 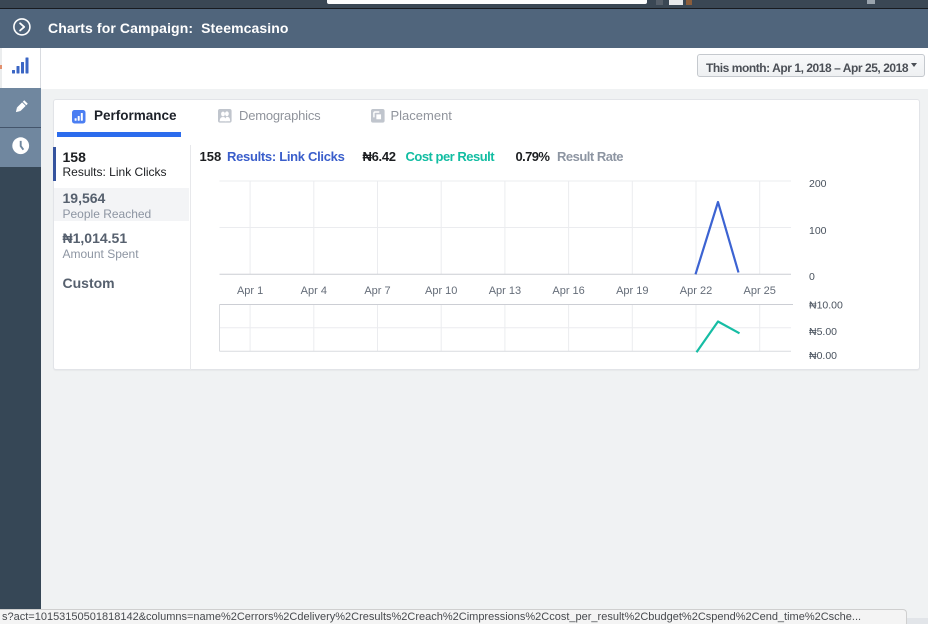 I want to click on svg-text: ₦5.00, so click(x=823, y=332).